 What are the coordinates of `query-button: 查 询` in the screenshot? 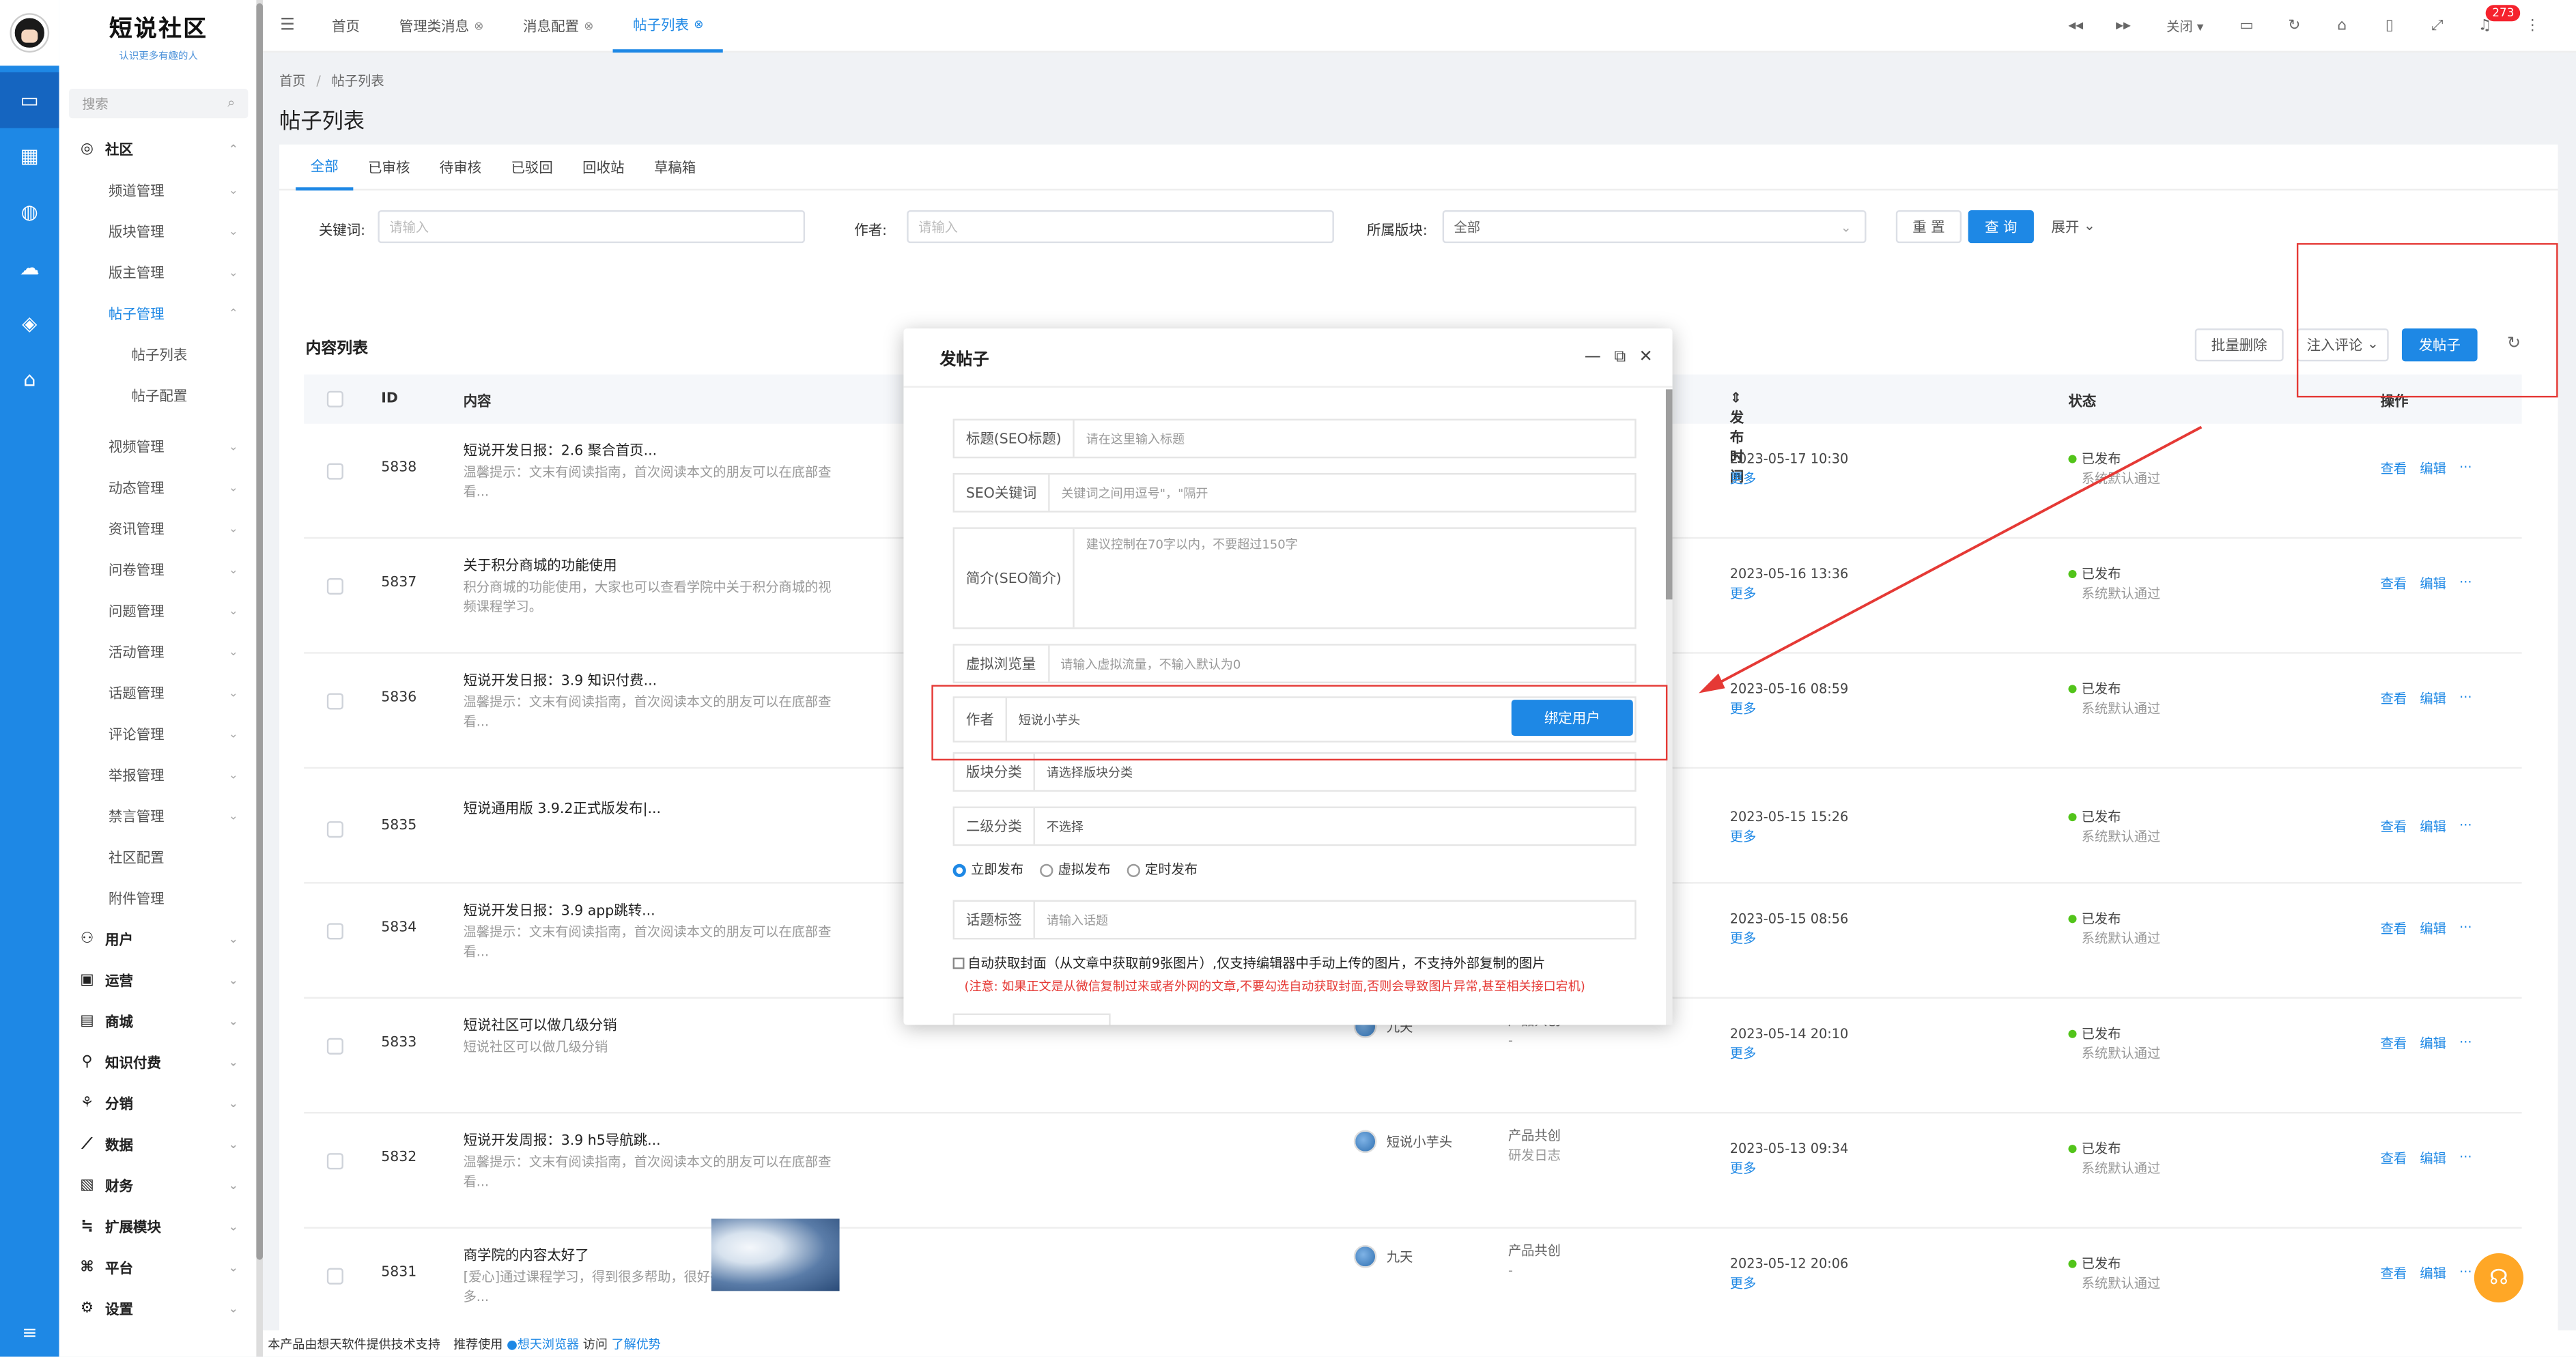 It's located at (2001, 227).